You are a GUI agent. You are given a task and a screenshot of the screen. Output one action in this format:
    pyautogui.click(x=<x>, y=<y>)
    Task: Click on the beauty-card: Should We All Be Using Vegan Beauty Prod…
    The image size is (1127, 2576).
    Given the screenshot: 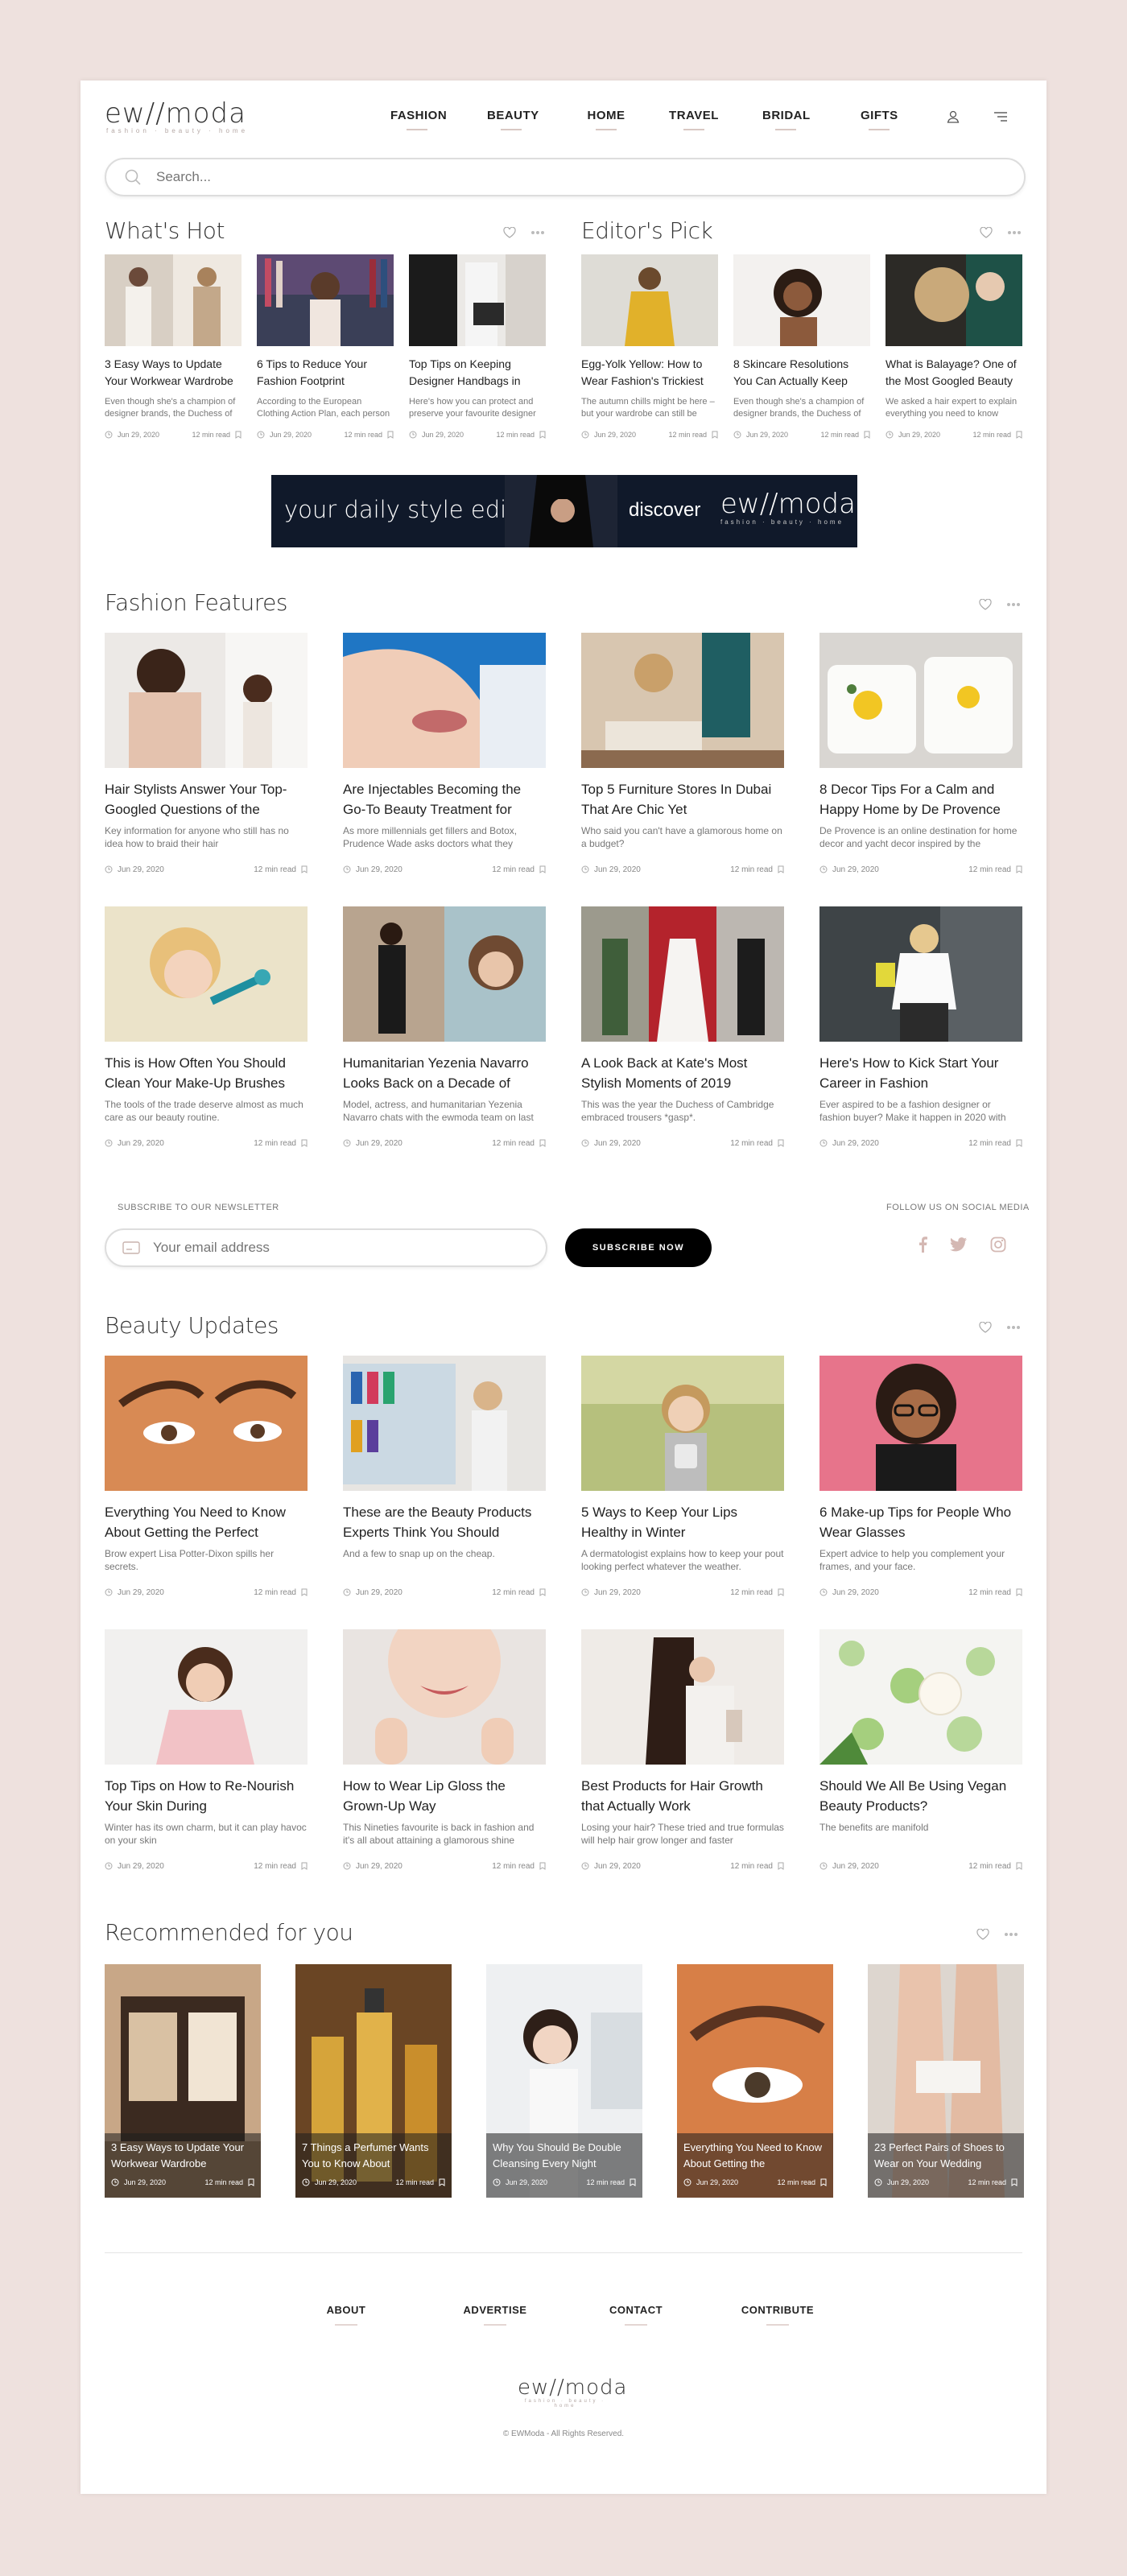 What is the action you would take?
    pyautogui.click(x=920, y=1750)
    